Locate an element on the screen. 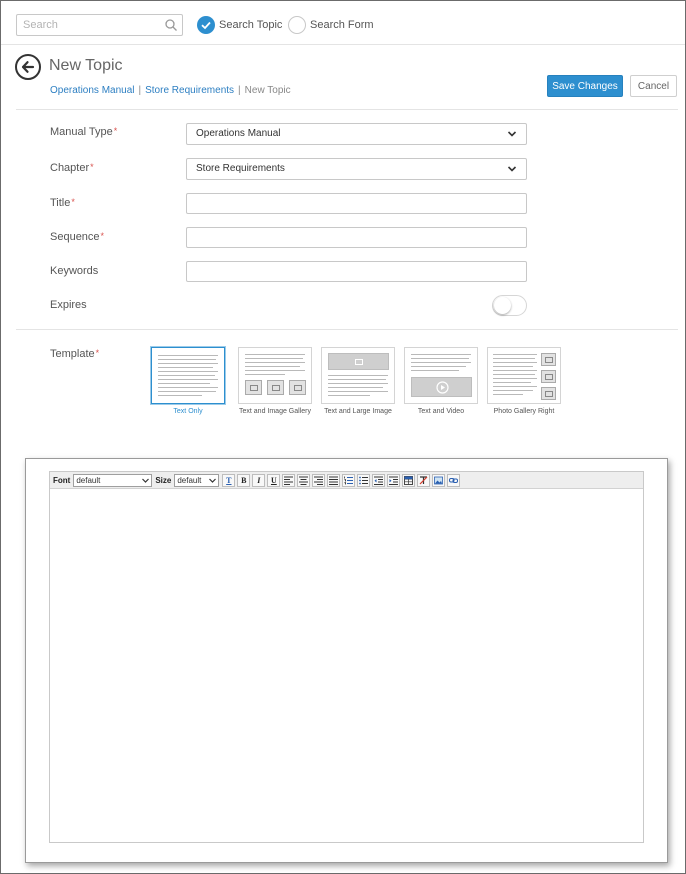  top-search-bar: Search Topic Search Form is located at coordinates (343, 23).